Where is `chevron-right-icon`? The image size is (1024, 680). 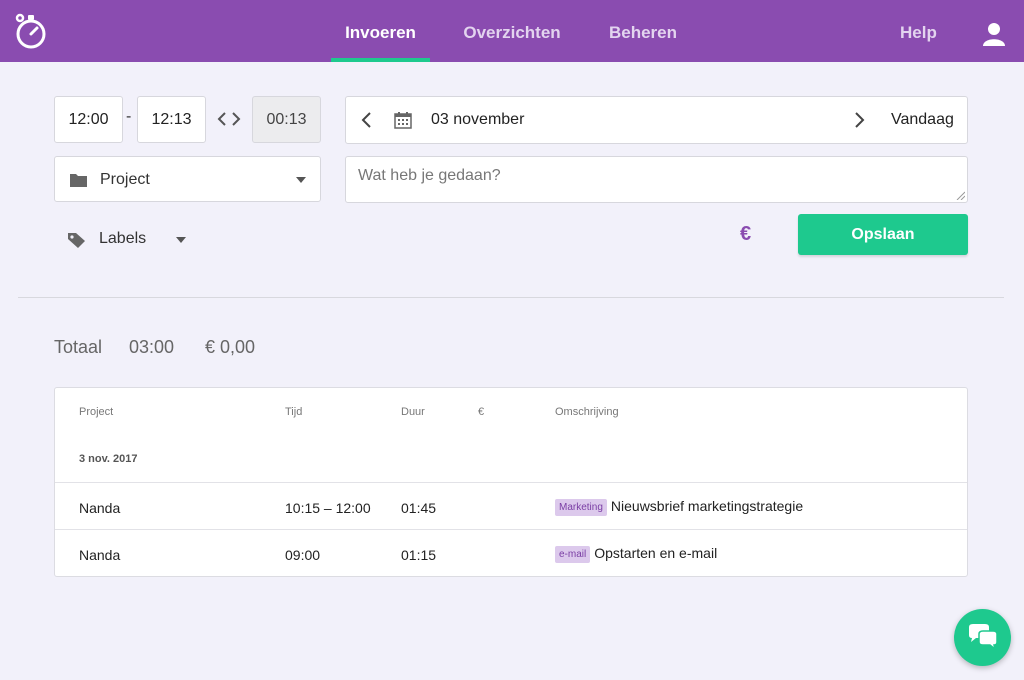 chevron-right-icon is located at coordinates (859, 120).